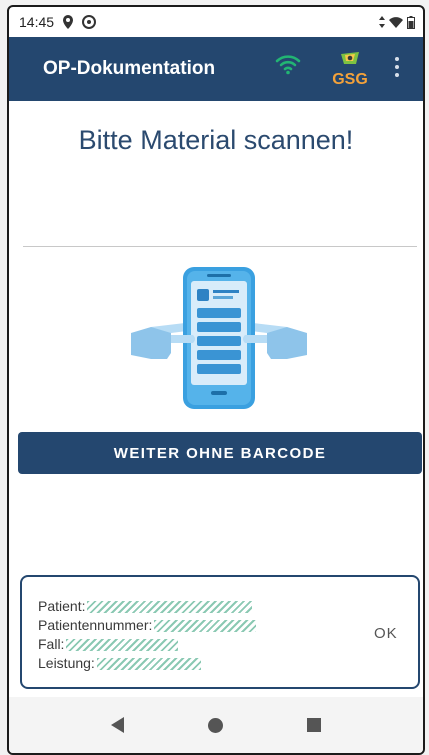  Describe the element at coordinates (62, 606) in the screenshot. I see `patient-label: Patient:` at that location.